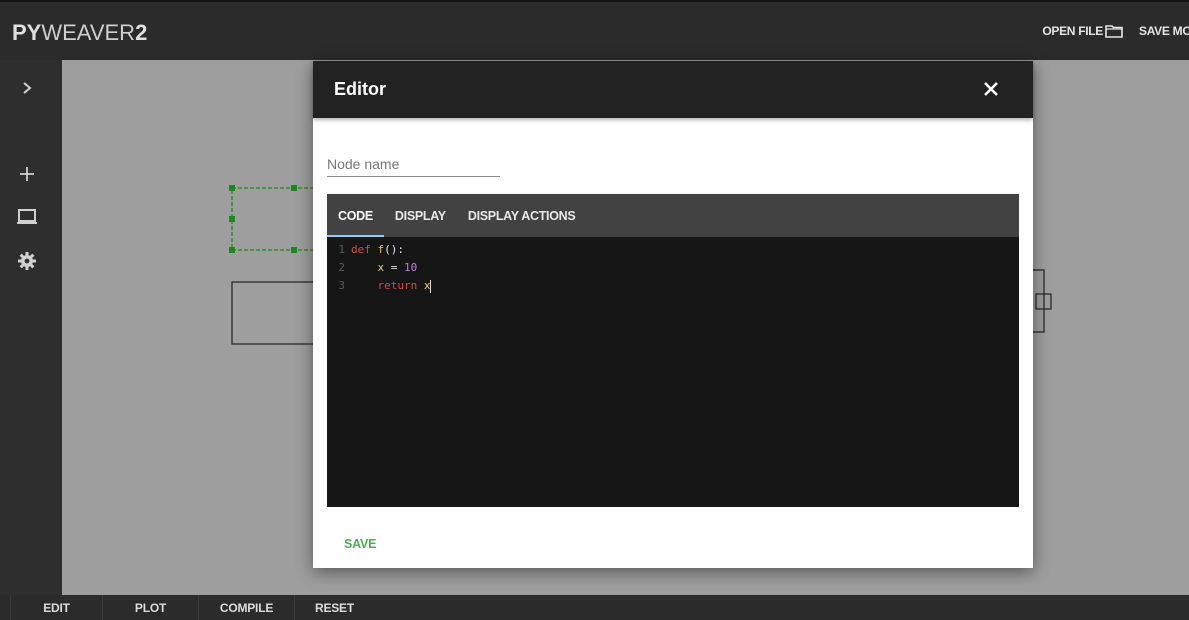 The width and height of the screenshot is (1189, 620). I want to click on compile-tab: COMPILE, so click(246, 607).